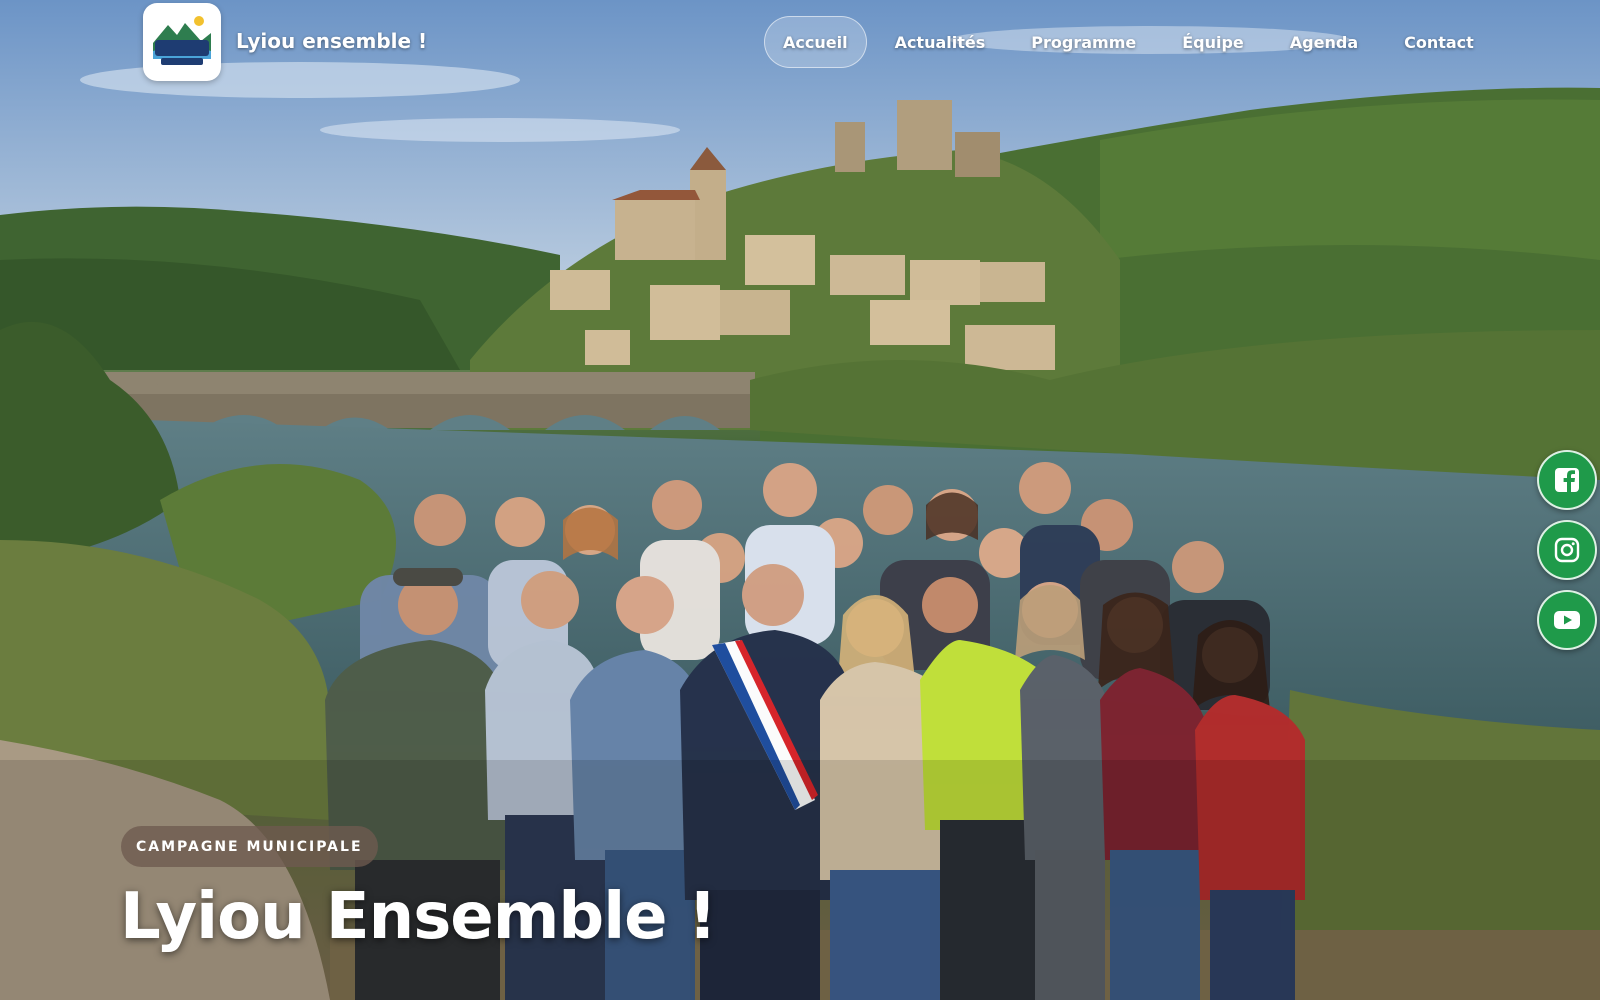 The image size is (1600, 1000). What do you see at coordinates (815, 42) in the screenshot?
I see `nav-item-accueil: Accueil` at bounding box center [815, 42].